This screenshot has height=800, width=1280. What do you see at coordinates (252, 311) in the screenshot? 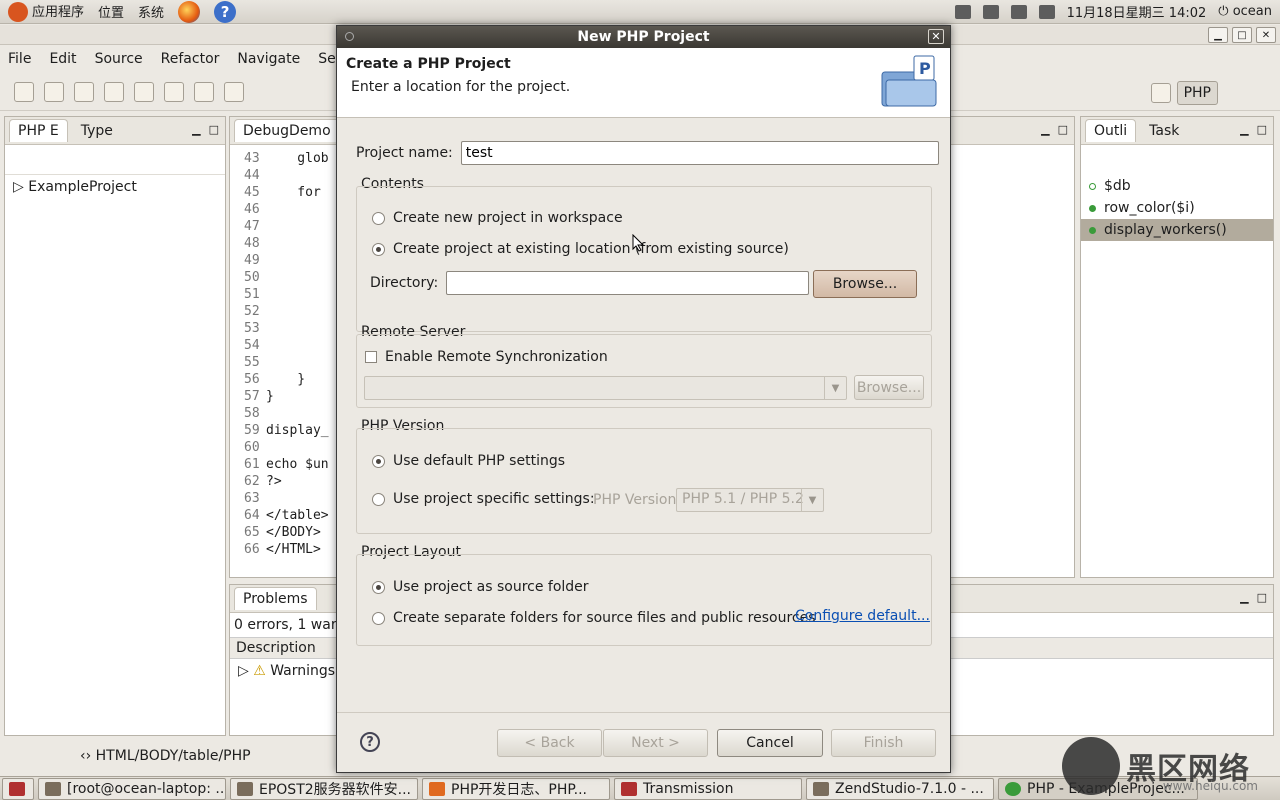
I see `line-number: 52` at bounding box center [252, 311].